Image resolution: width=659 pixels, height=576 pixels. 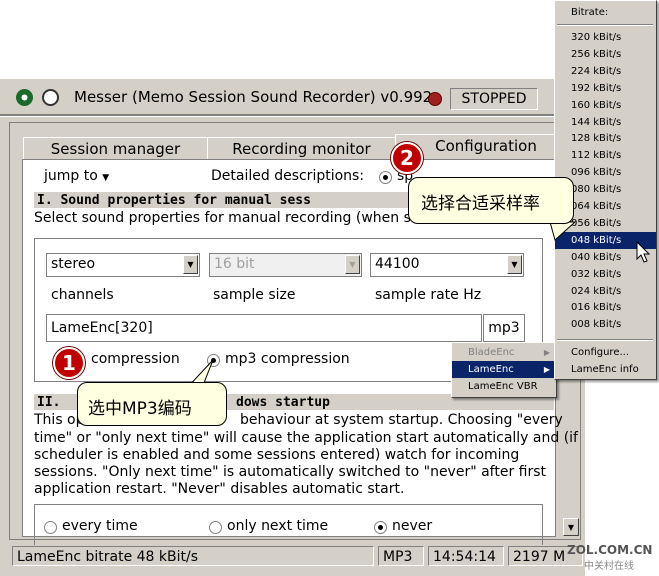 What do you see at coordinates (50, 527) in the screenshot?
I see `every-time-radio` at bounding box center [50, 527].